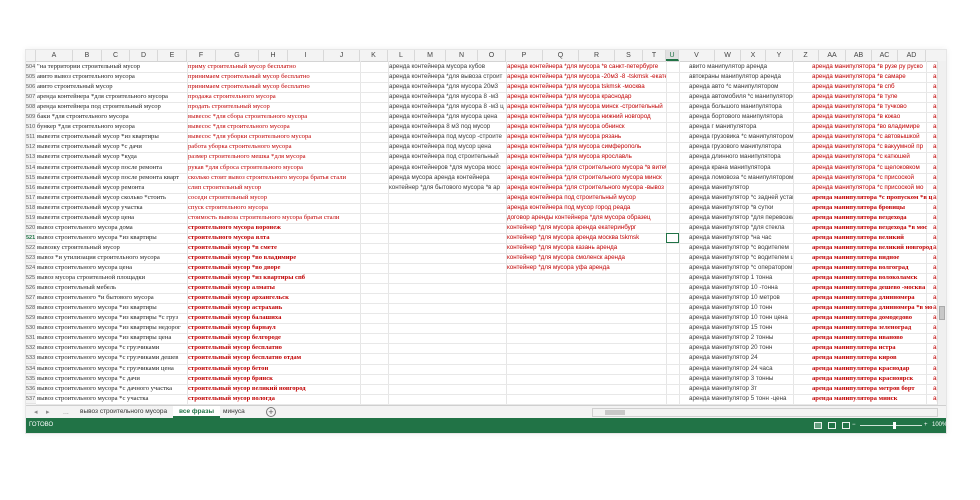 The image size is (980, 500). What do you see at coordinates (31, 188) in the screenshot?
I see `row-header: 516` at bounding box center [31, 188].